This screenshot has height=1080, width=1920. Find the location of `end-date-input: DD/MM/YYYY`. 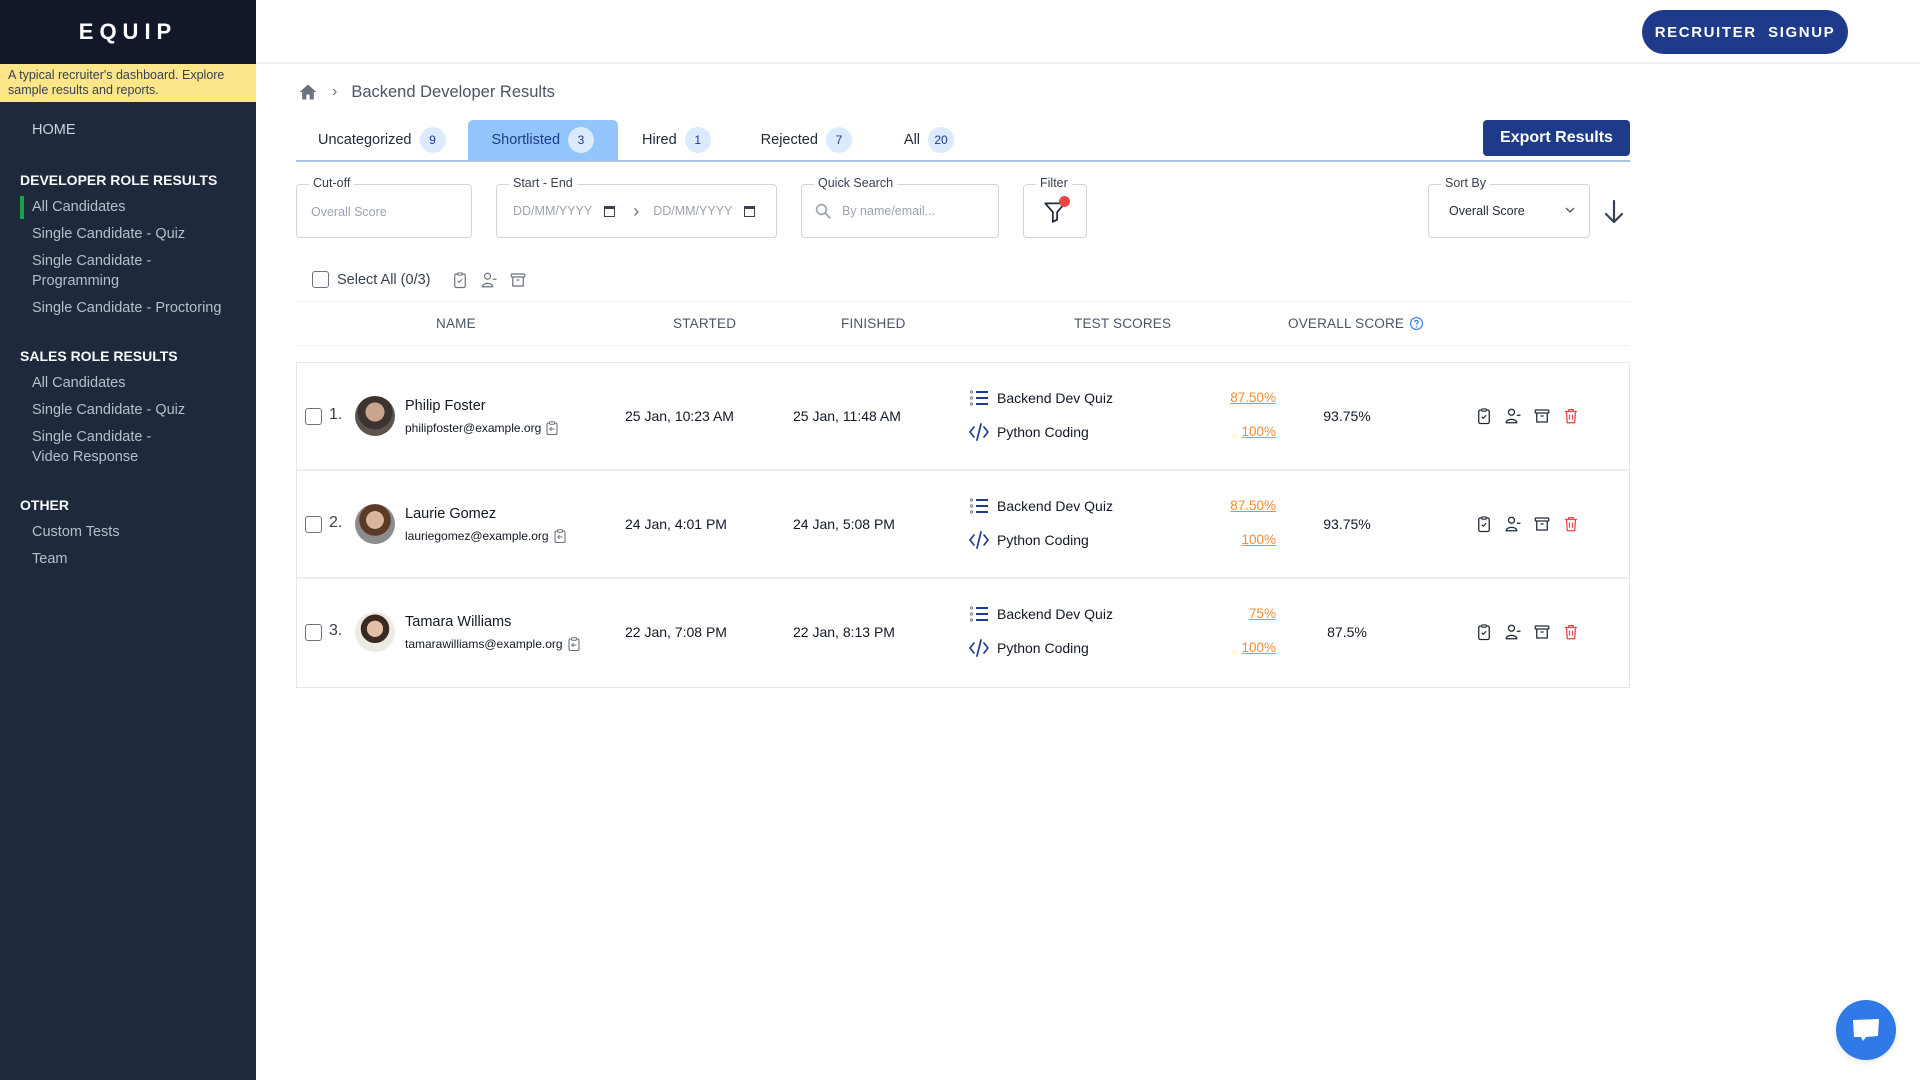

end-date-input: DD/MM/YYYY is located at coordinates (692, 211).